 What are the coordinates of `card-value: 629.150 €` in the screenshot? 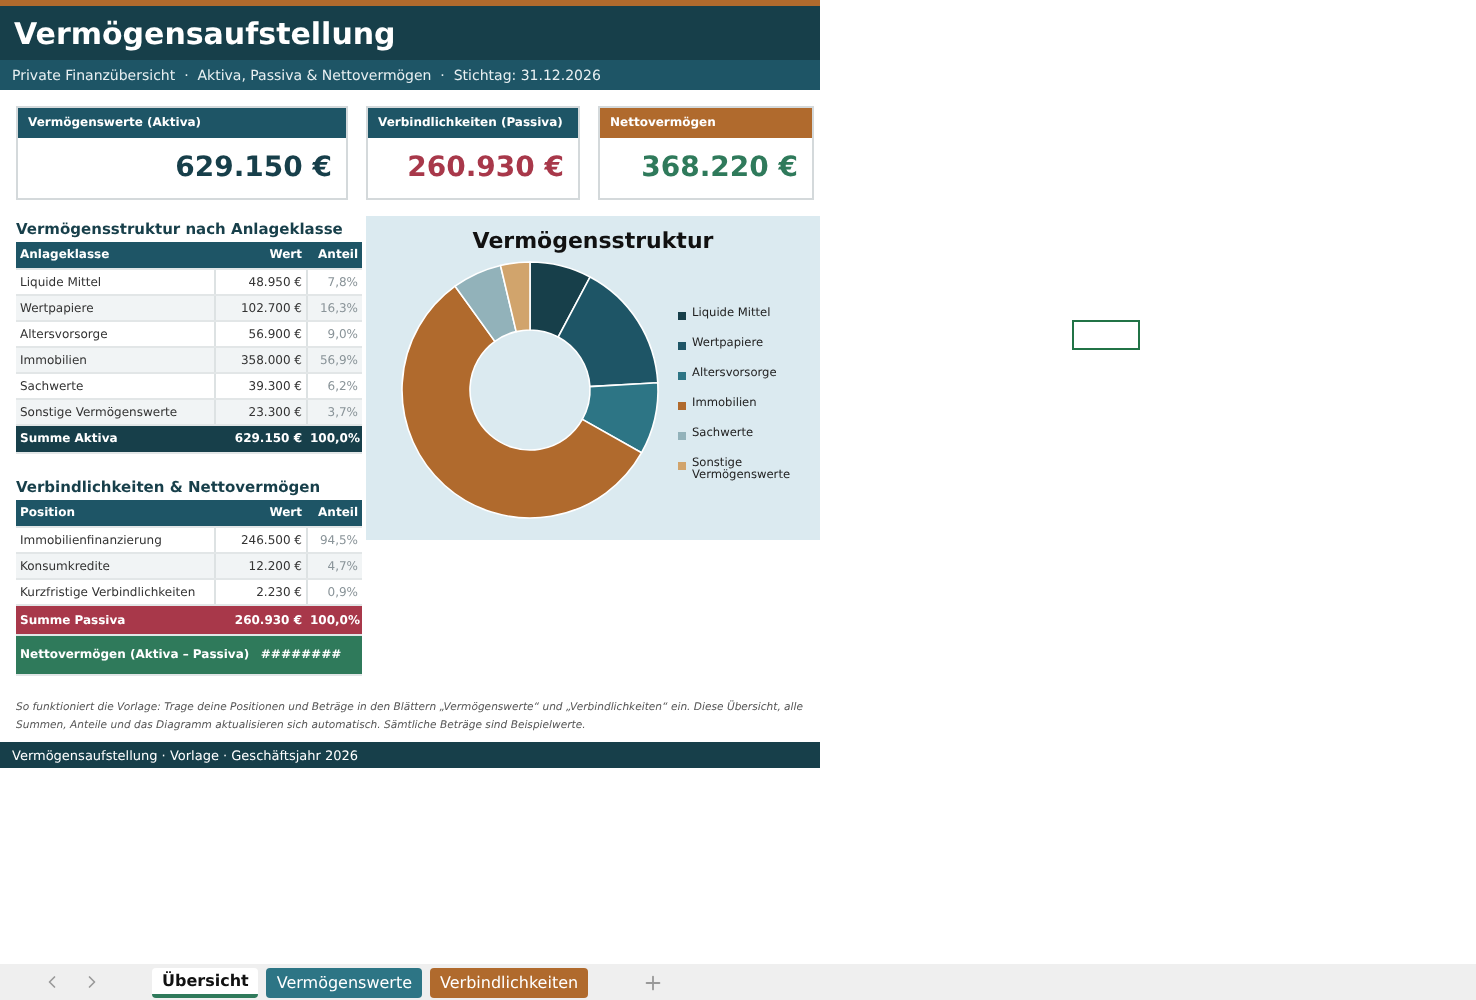 It's located at (253, 169).